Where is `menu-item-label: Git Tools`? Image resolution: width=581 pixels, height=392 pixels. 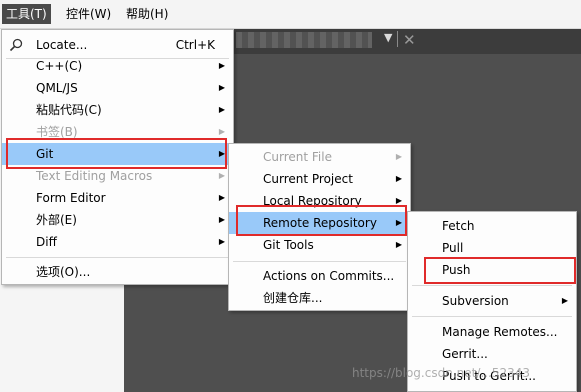 menu-item-label: Git Tools is located at coordinates (288, 245).